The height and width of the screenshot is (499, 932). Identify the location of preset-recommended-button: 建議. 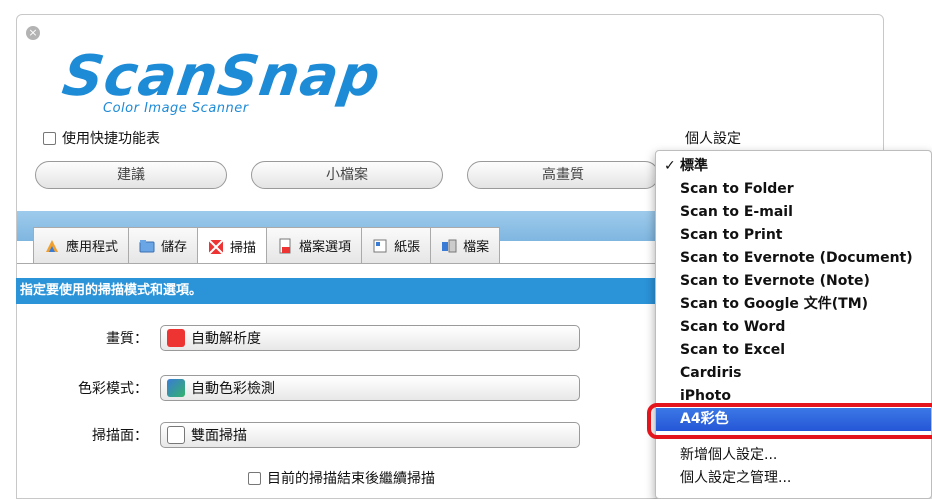
(131, 175).